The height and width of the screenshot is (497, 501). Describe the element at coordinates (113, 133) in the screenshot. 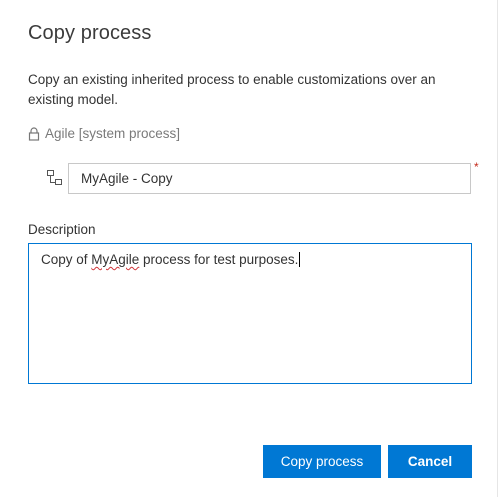

I see `parent-process-label: Agile [system process]` at that location.